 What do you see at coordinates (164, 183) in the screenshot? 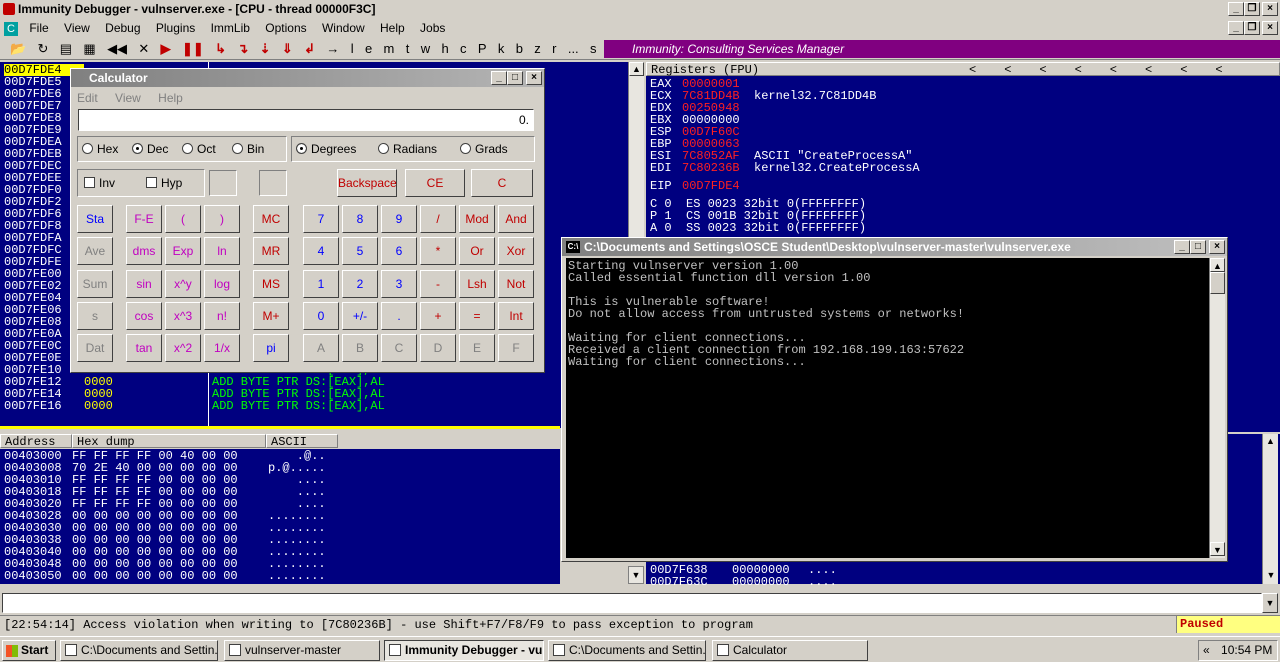
I see `checkbox-hyp: Hyp` at bounding box center [164, 183].